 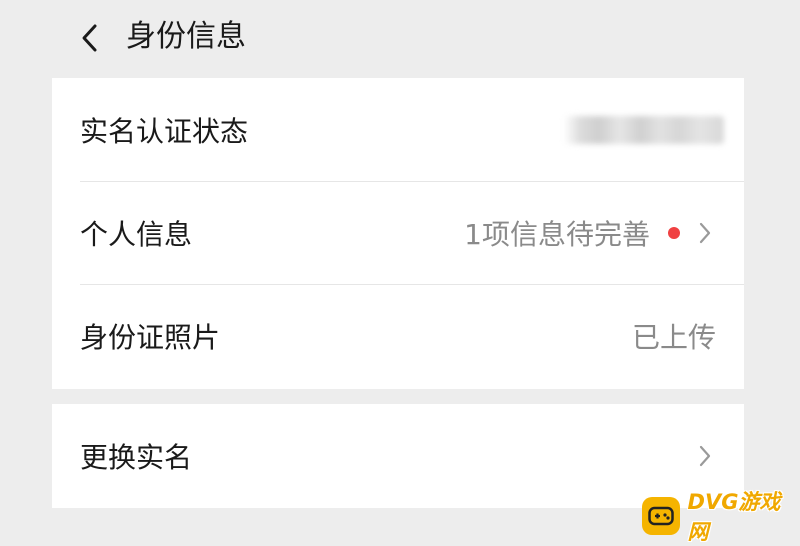 What do you see at coordinates (674, 232) in the screenshot?
I see `notification-dot` at bounding box center [674, 232].